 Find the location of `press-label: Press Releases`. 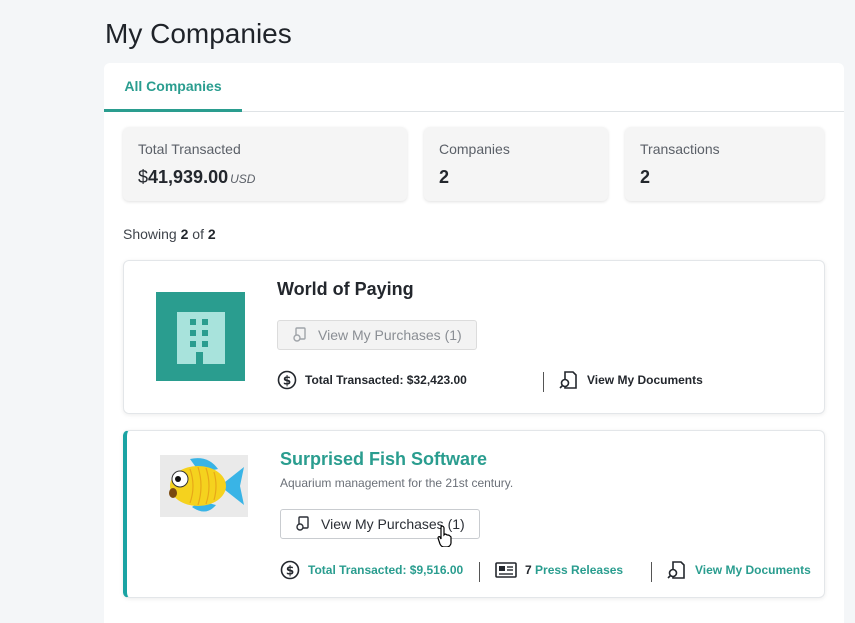

press-label: Press Releases is located at coordinates (579, 570).